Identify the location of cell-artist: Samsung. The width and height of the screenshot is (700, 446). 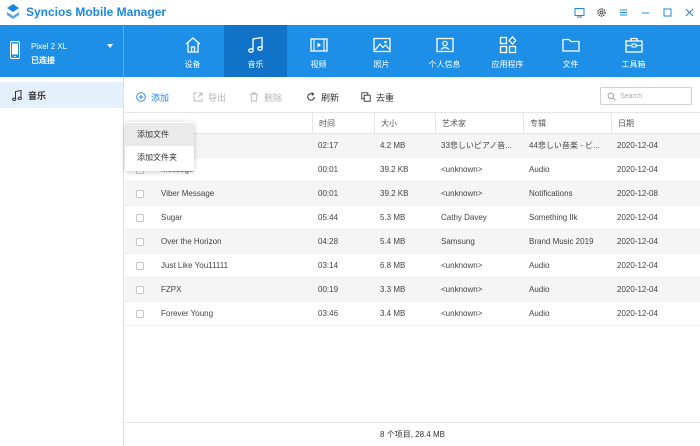
(458, 241).